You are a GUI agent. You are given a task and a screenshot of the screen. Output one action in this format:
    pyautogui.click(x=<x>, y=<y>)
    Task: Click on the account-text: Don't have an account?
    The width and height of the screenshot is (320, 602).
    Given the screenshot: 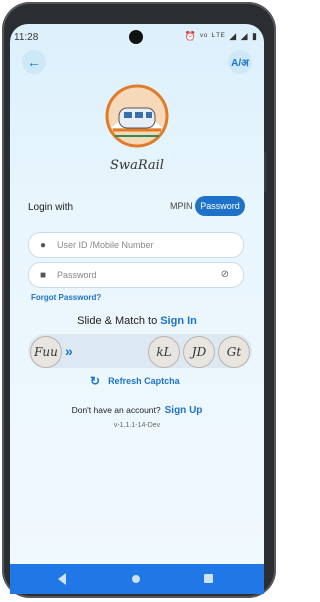 What is the action you would take?
    pyautogui.click(x=116, y=410)
    